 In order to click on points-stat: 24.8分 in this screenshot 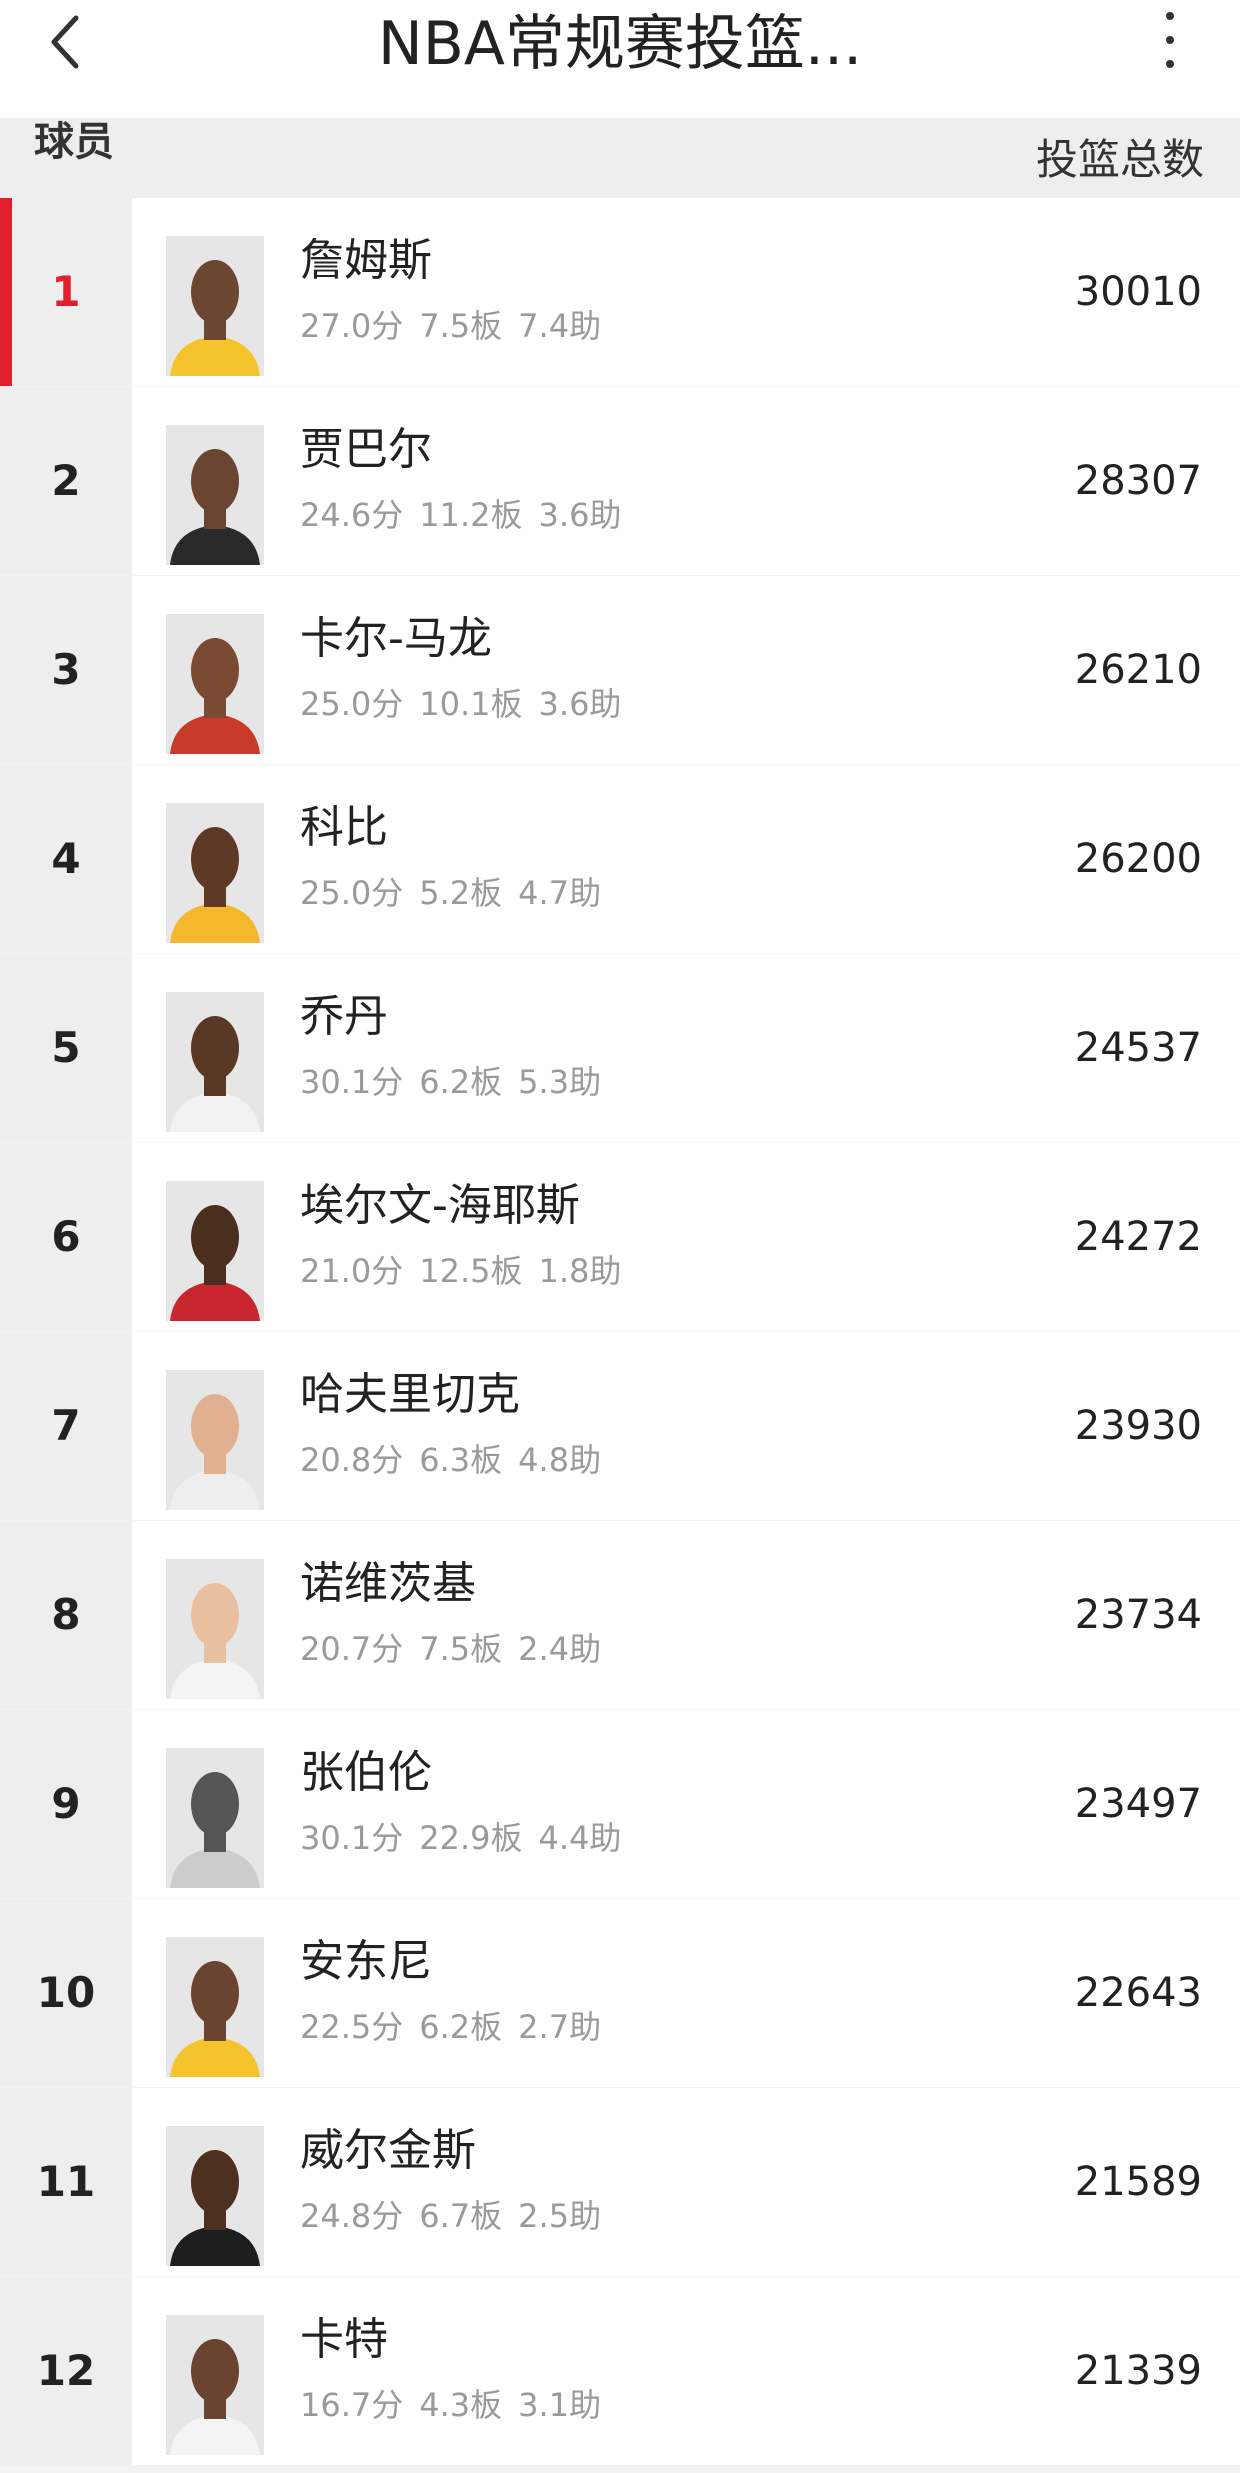, I will do `click(352, 2216)`.